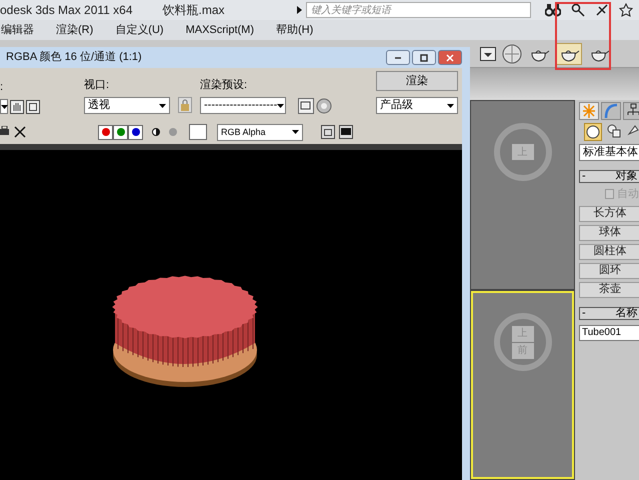  Describe the element at coordinates (553, 10) in the screenshot. I see `binoculars-icon` at that location.